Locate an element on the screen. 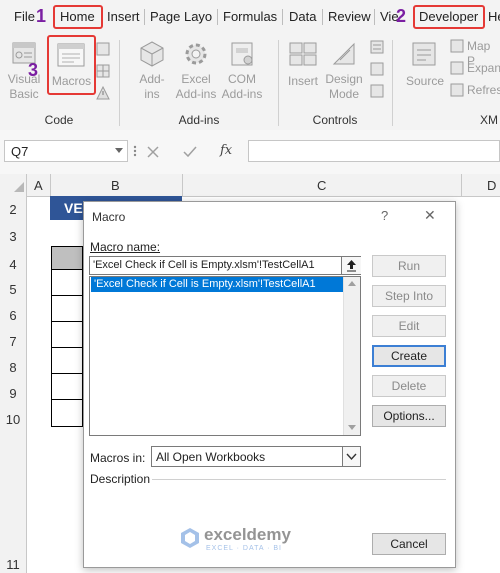 The width and height of the screenshot is (500, 573). tab-page-layout: Page Layo is located at coordinates (181, 16).